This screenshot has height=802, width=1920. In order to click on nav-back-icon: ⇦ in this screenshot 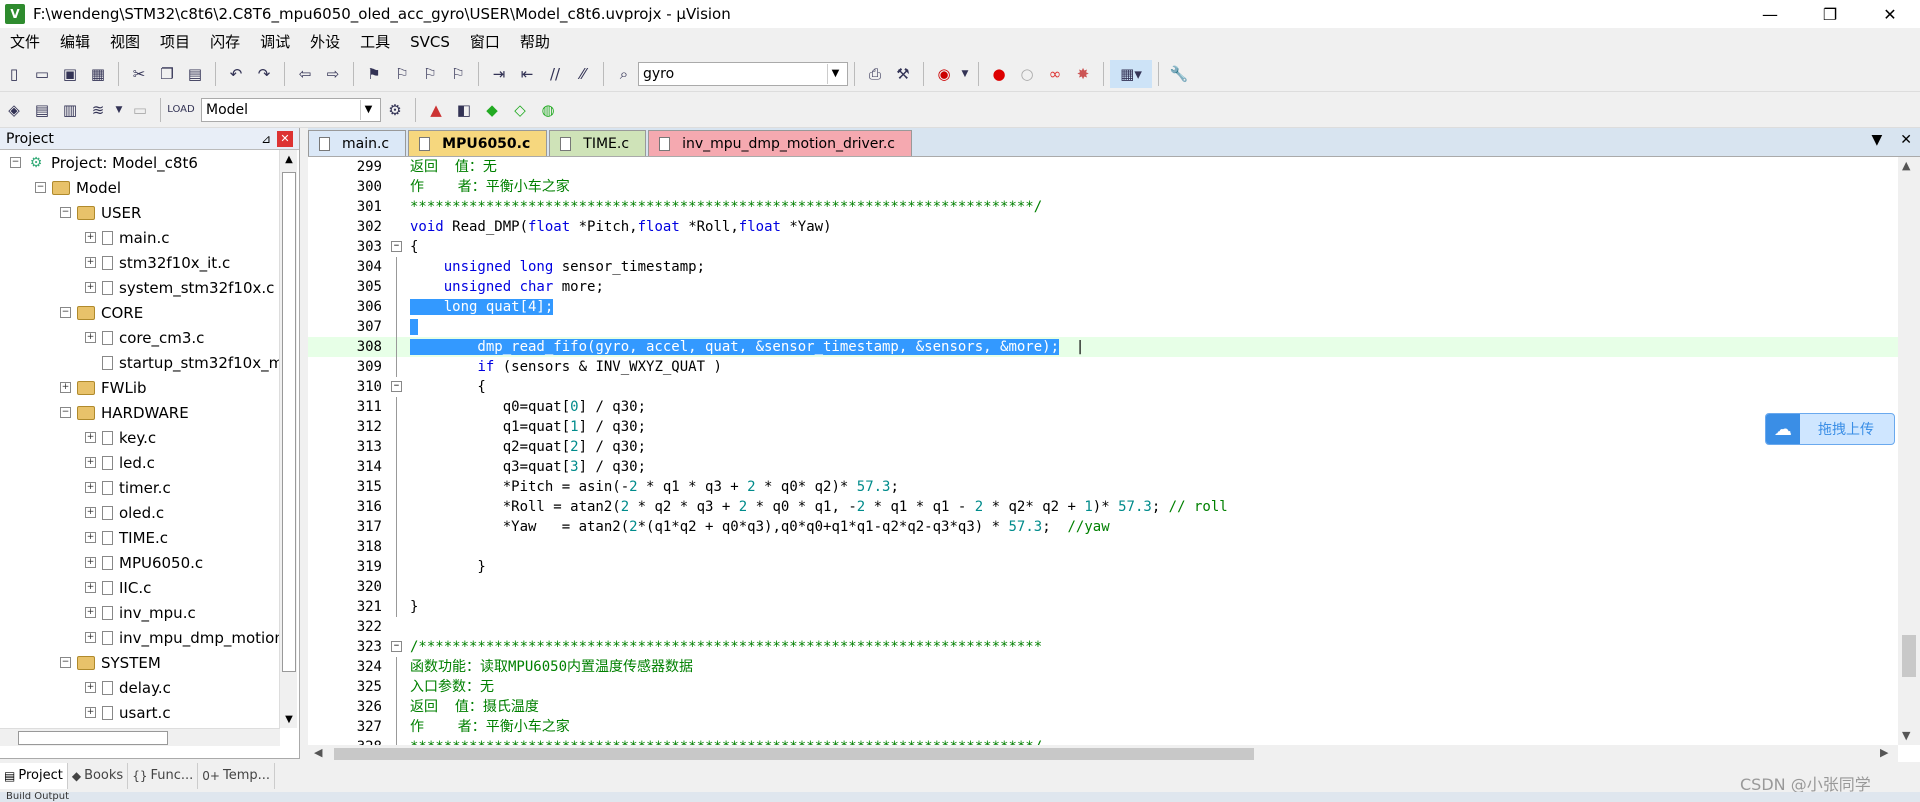, I will do `click(305, 74)`.